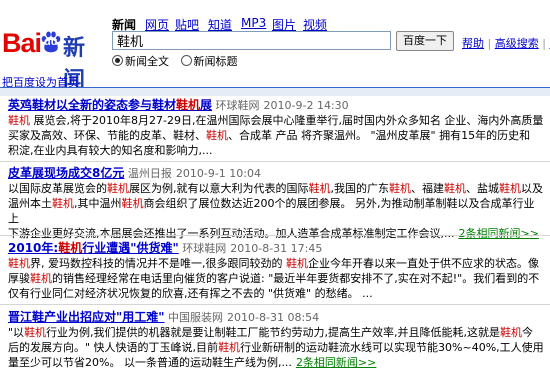  I want to click on radio-label: 新闻全文, so click(147, 61).